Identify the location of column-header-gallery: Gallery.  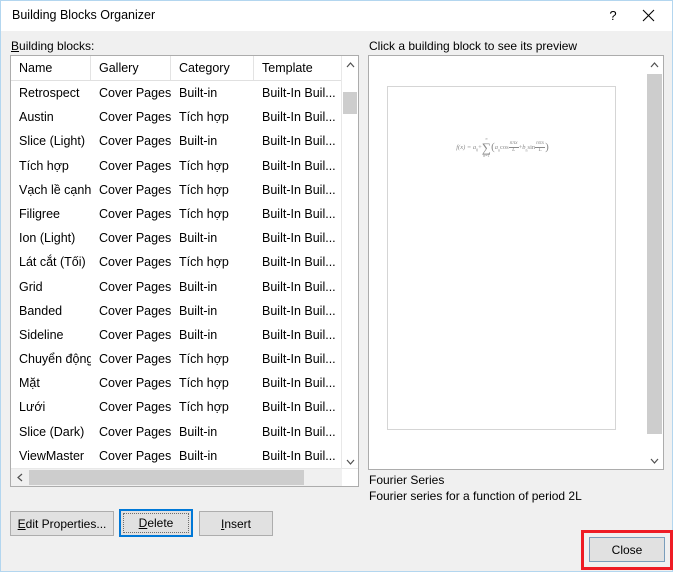
(131, 68).